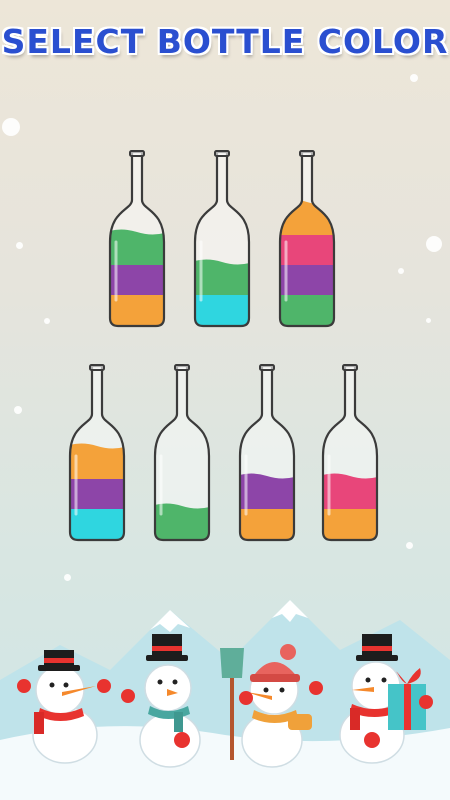 The width and height of the screenshot is (450, 800). What do you see at coordinates (225, 41) in the screenshot?
I see `page-title: SELECT BOTTLE COLOR` at bounding box center [225, 41].